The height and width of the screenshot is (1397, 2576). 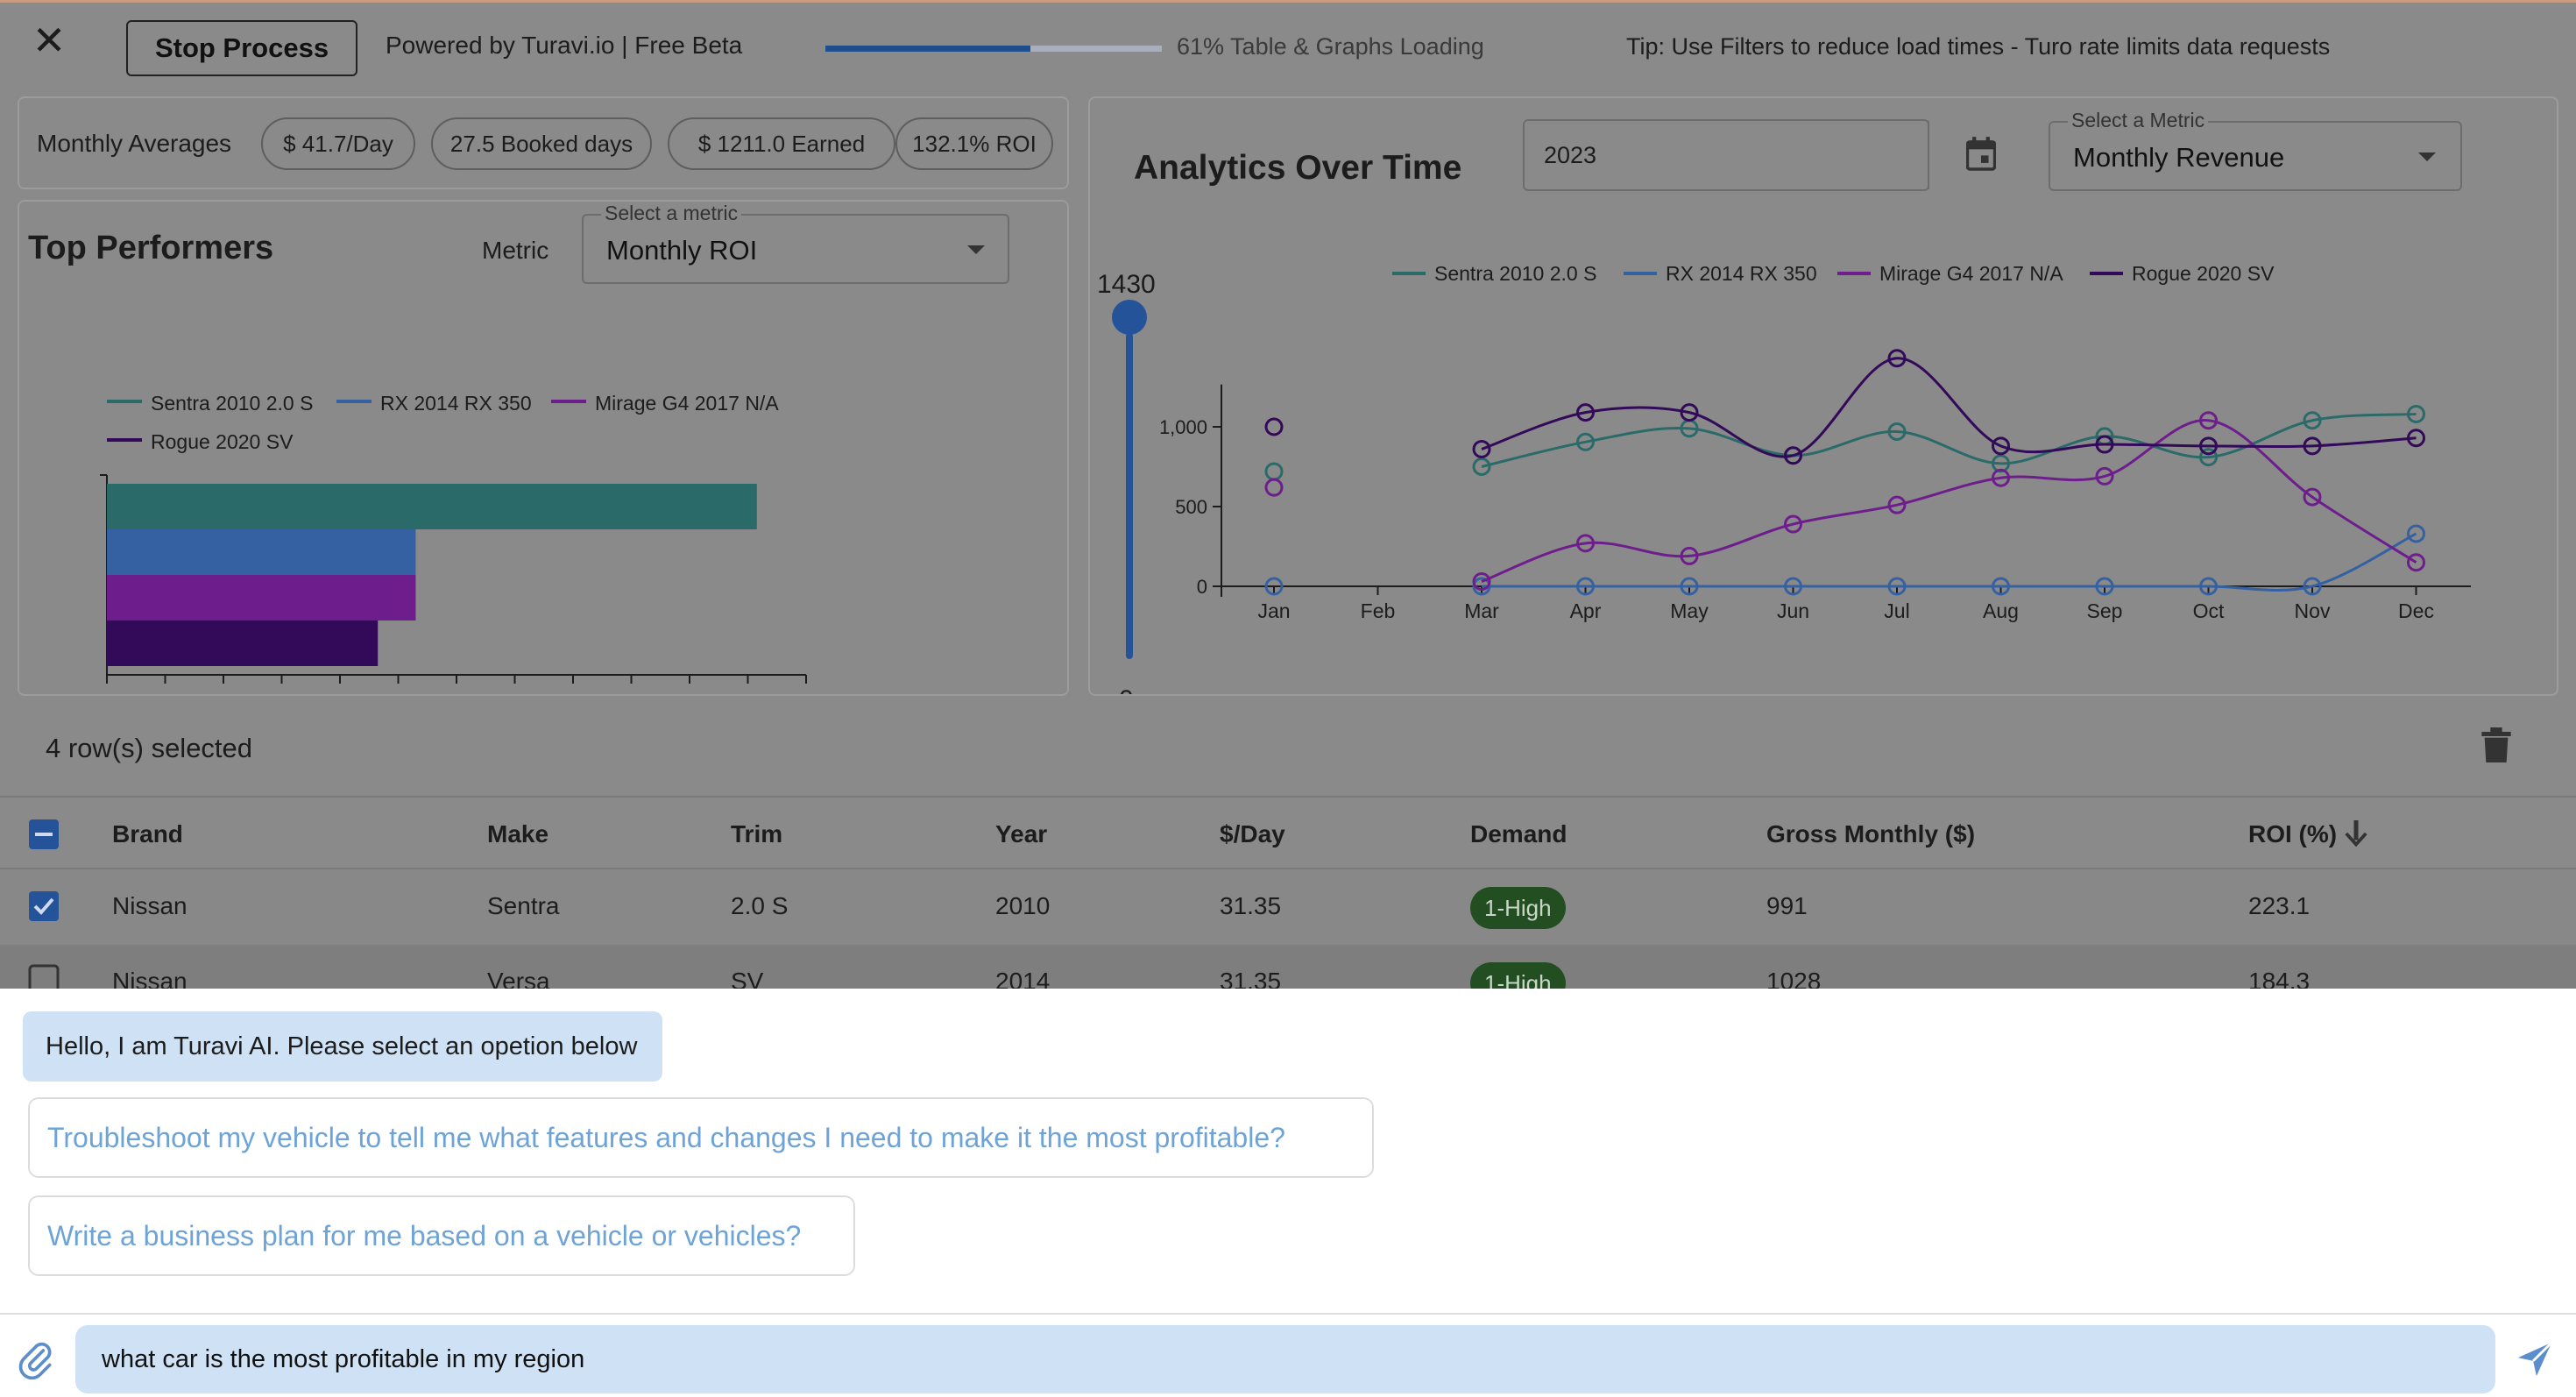 What do you see at coordinates (2209, 610) in the screenshot?
I see `x-tick-label: Oct` at bounding box center [2209, 610].